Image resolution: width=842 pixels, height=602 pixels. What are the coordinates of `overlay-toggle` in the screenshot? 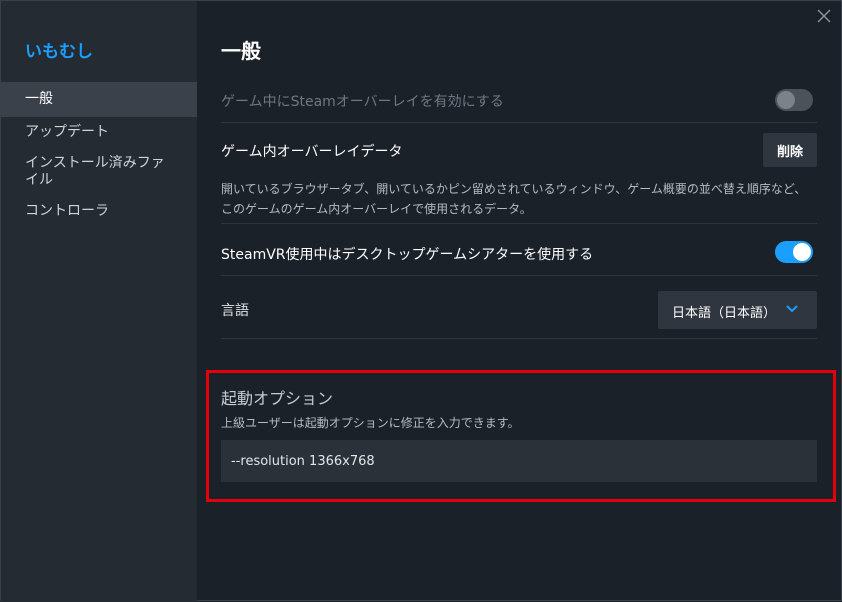 It's located at (794, 100).